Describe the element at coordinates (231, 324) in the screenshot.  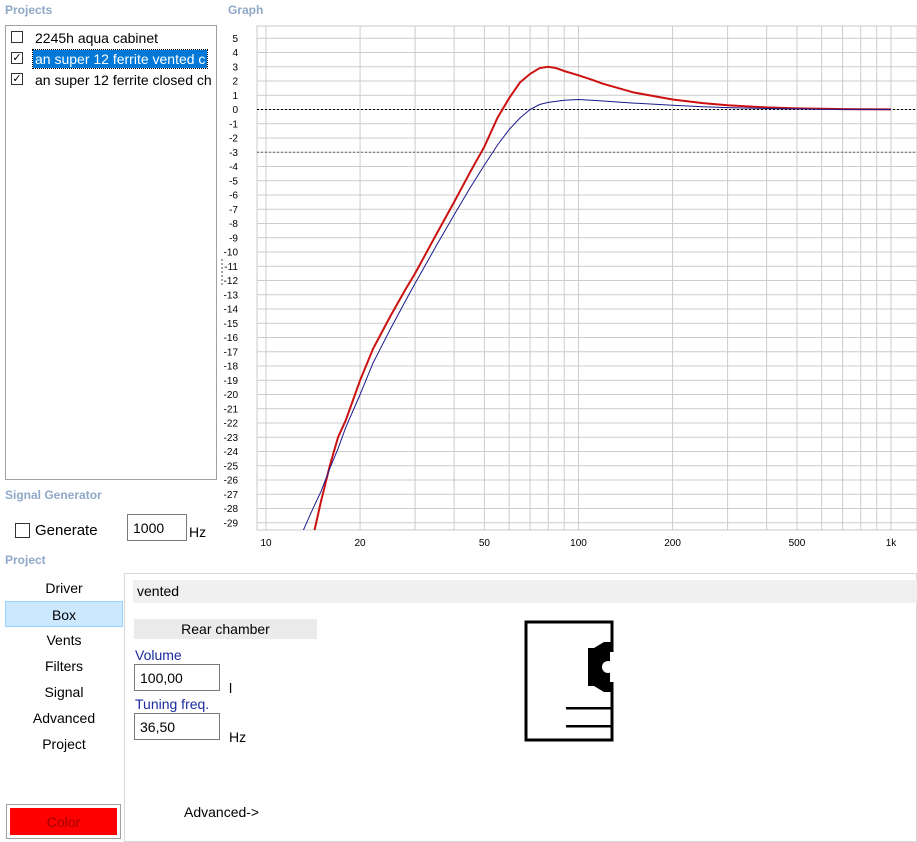
I see `y-tick-label: -15` at that location.